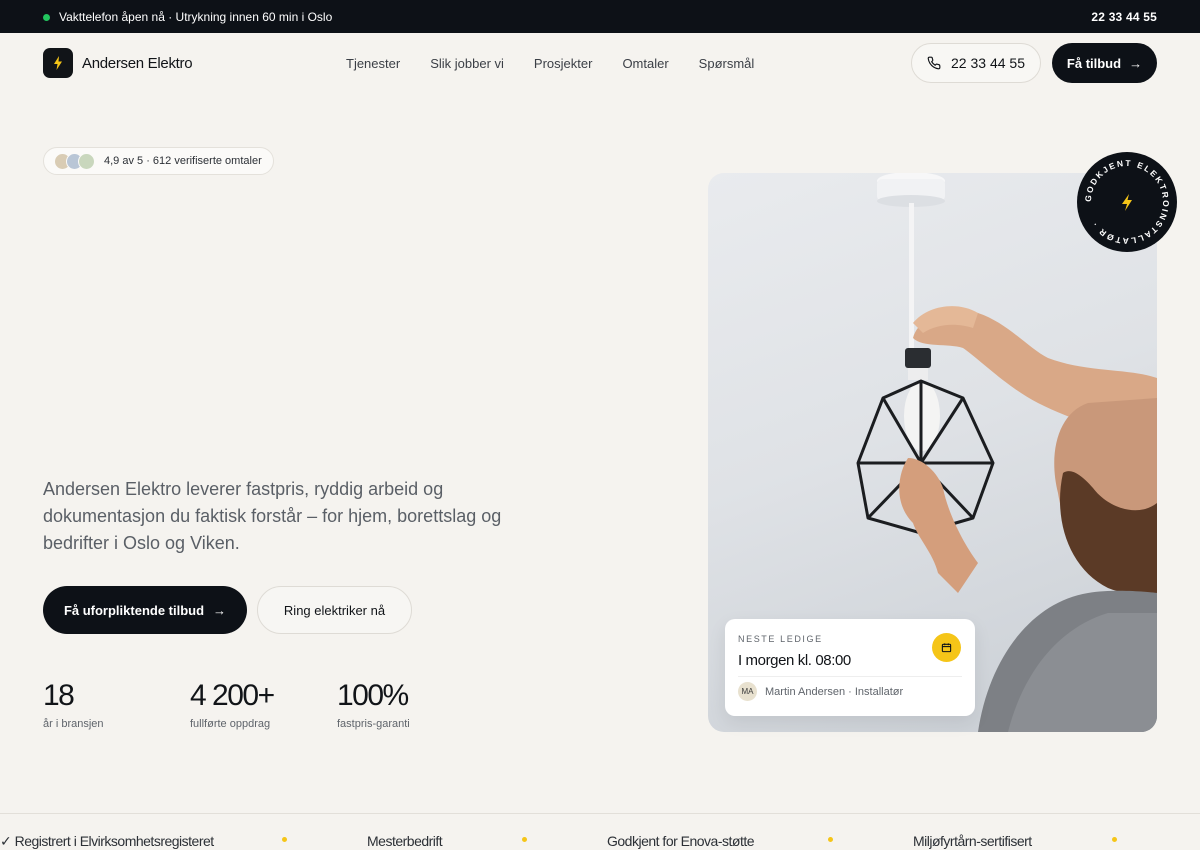 Image resolution: width=1200 pixels, height=850 pixels. Describe the element at coordinates (59, 695) in the screenshot. I see `stat-value: 18` at that location.